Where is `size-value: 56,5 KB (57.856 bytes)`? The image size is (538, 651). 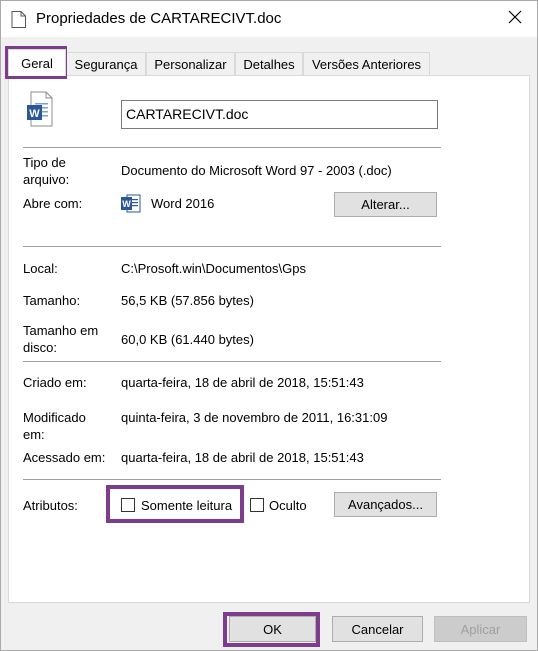 size-value: 56,5 KB (57.856 bytes) is located at coordinates (187, 300).